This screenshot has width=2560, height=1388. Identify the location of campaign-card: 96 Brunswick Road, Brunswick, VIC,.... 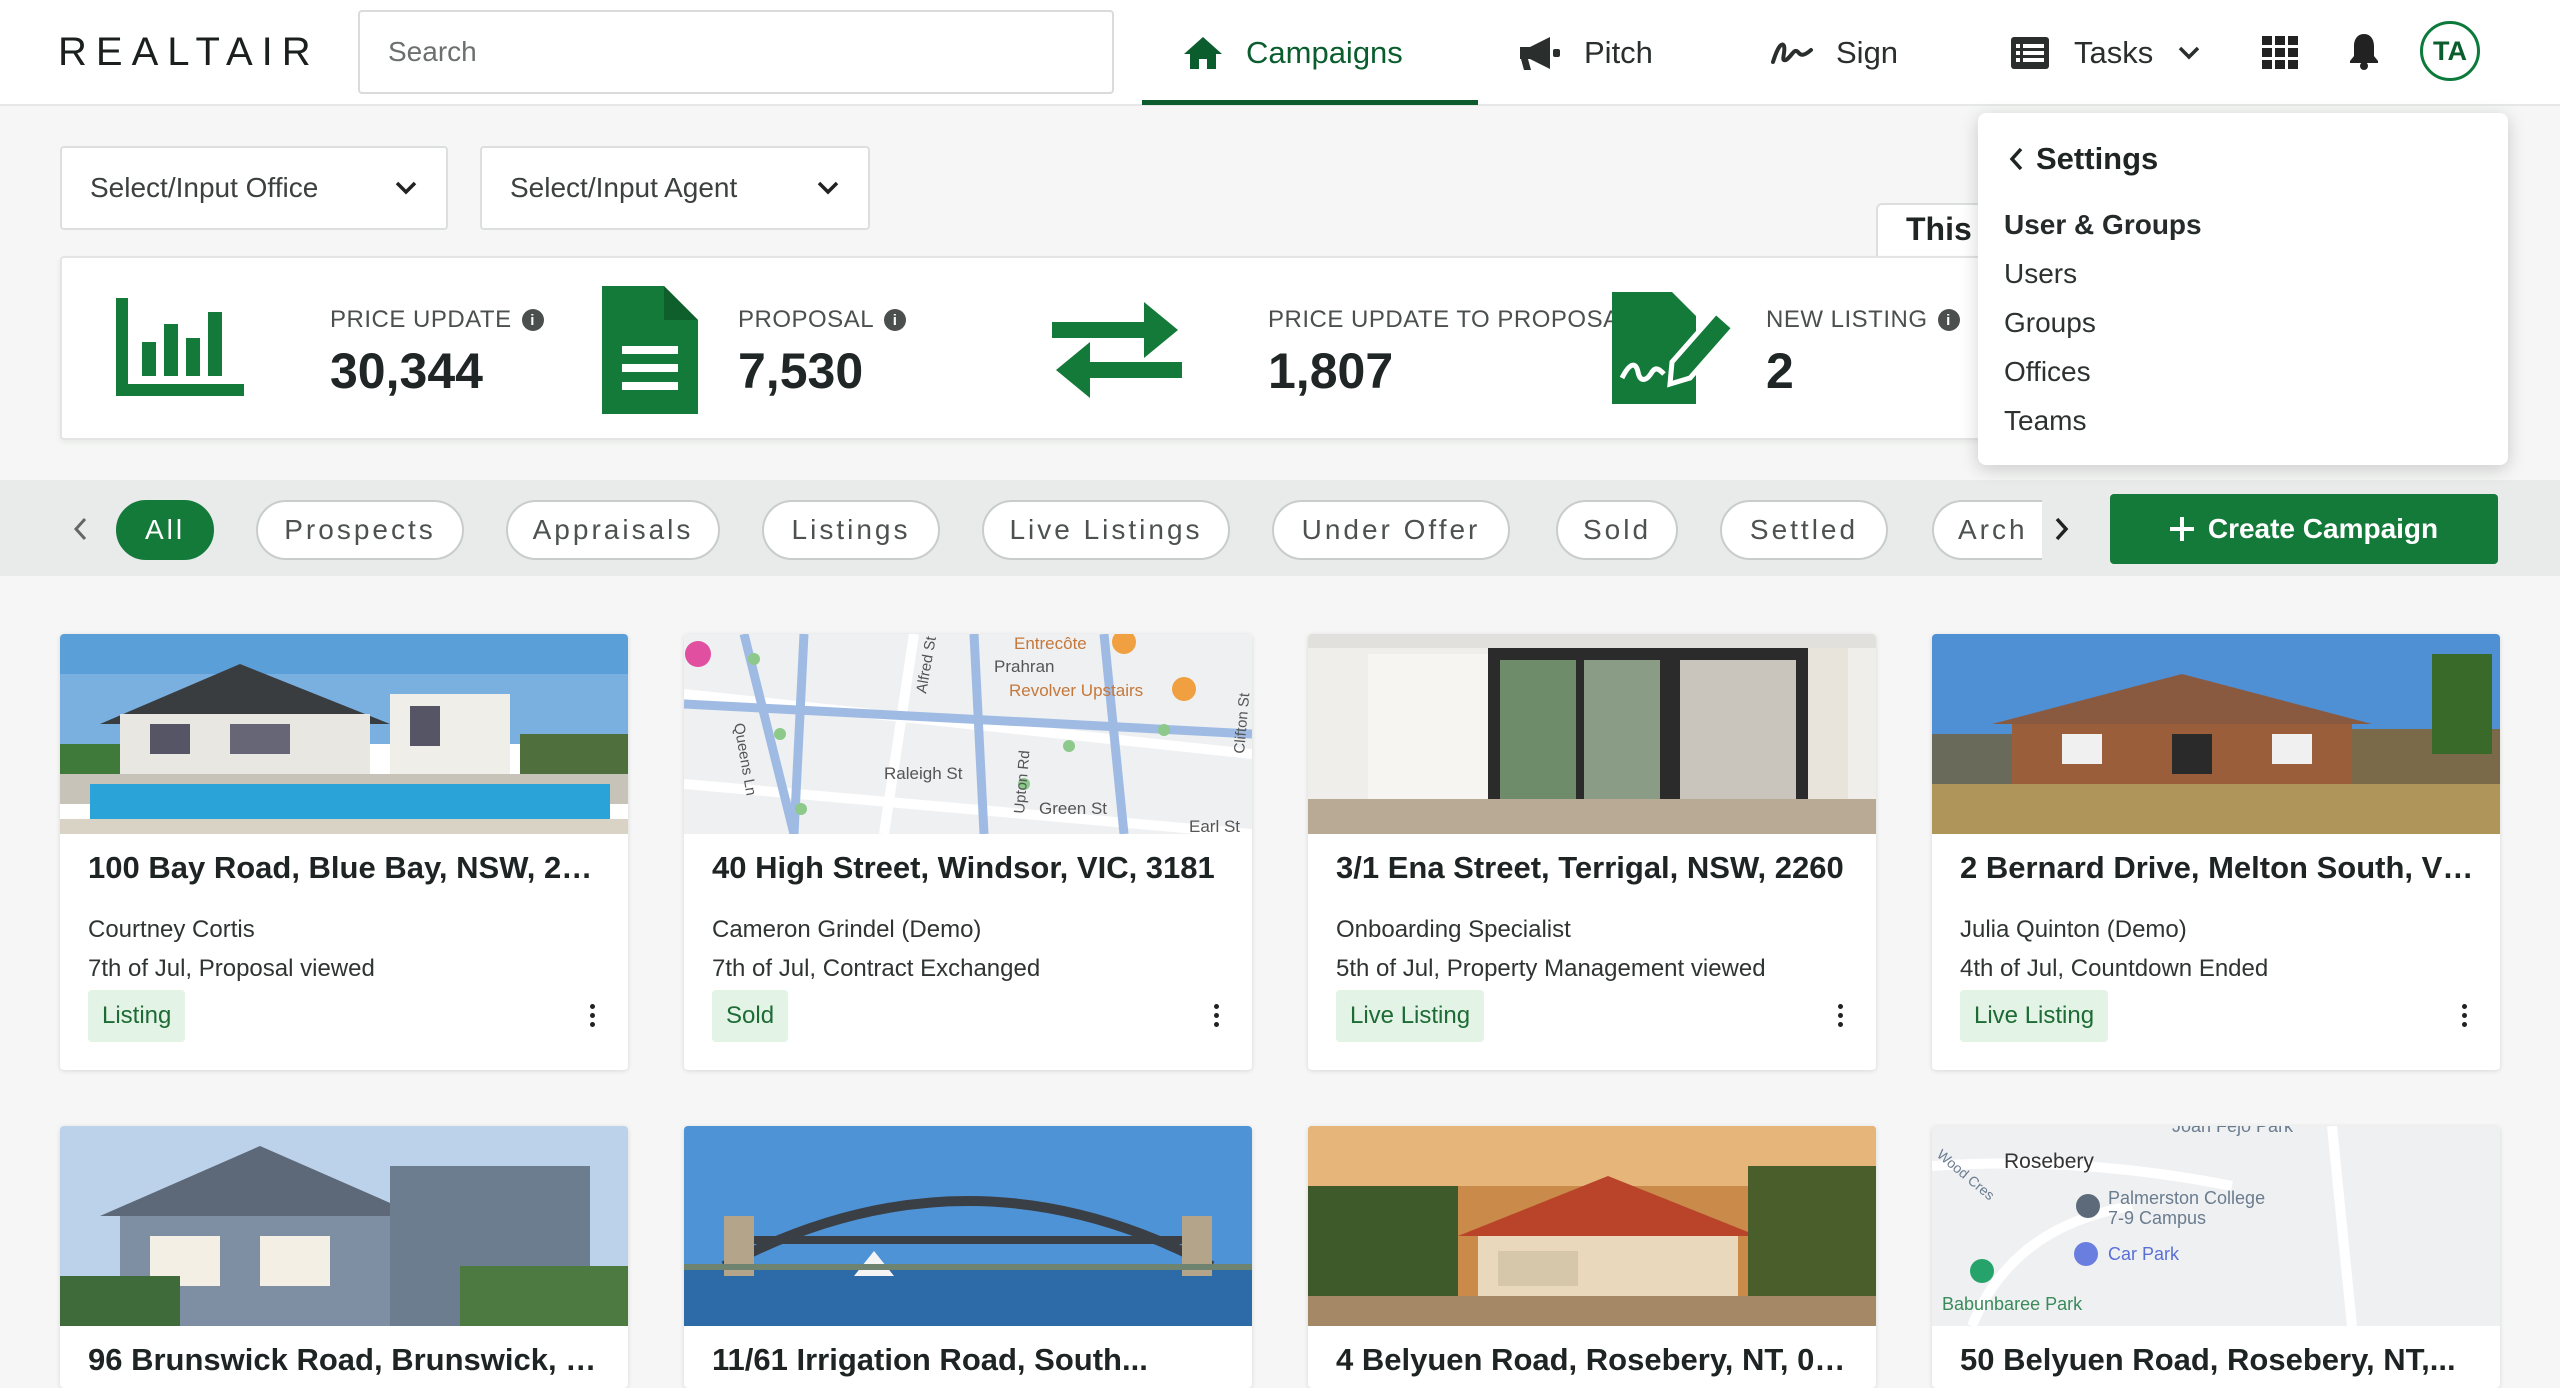
(344, 1257).